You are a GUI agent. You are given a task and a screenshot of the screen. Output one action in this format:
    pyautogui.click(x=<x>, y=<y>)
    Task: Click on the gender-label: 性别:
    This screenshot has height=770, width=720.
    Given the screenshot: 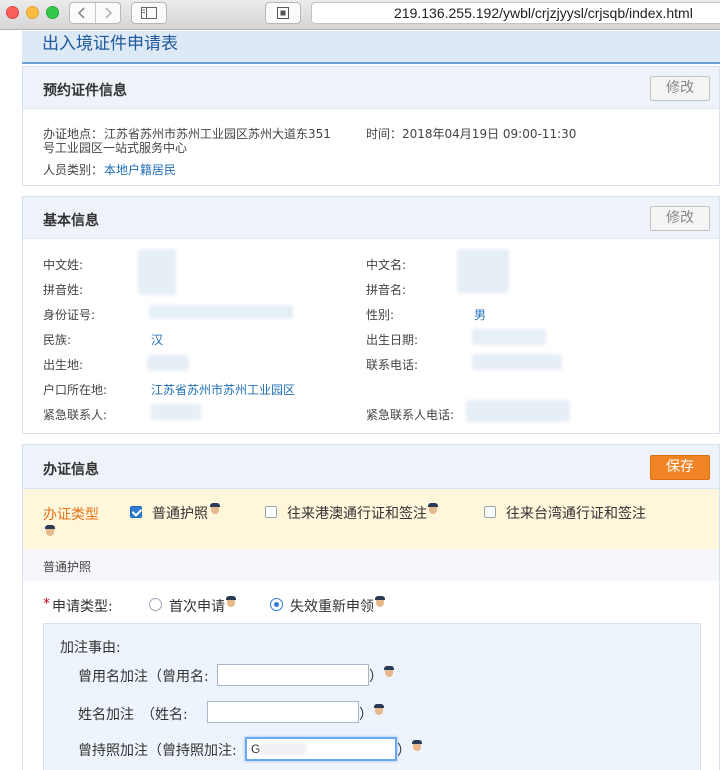 What is the action you would take?
    pyautogui.click(x=380, y=315)
    